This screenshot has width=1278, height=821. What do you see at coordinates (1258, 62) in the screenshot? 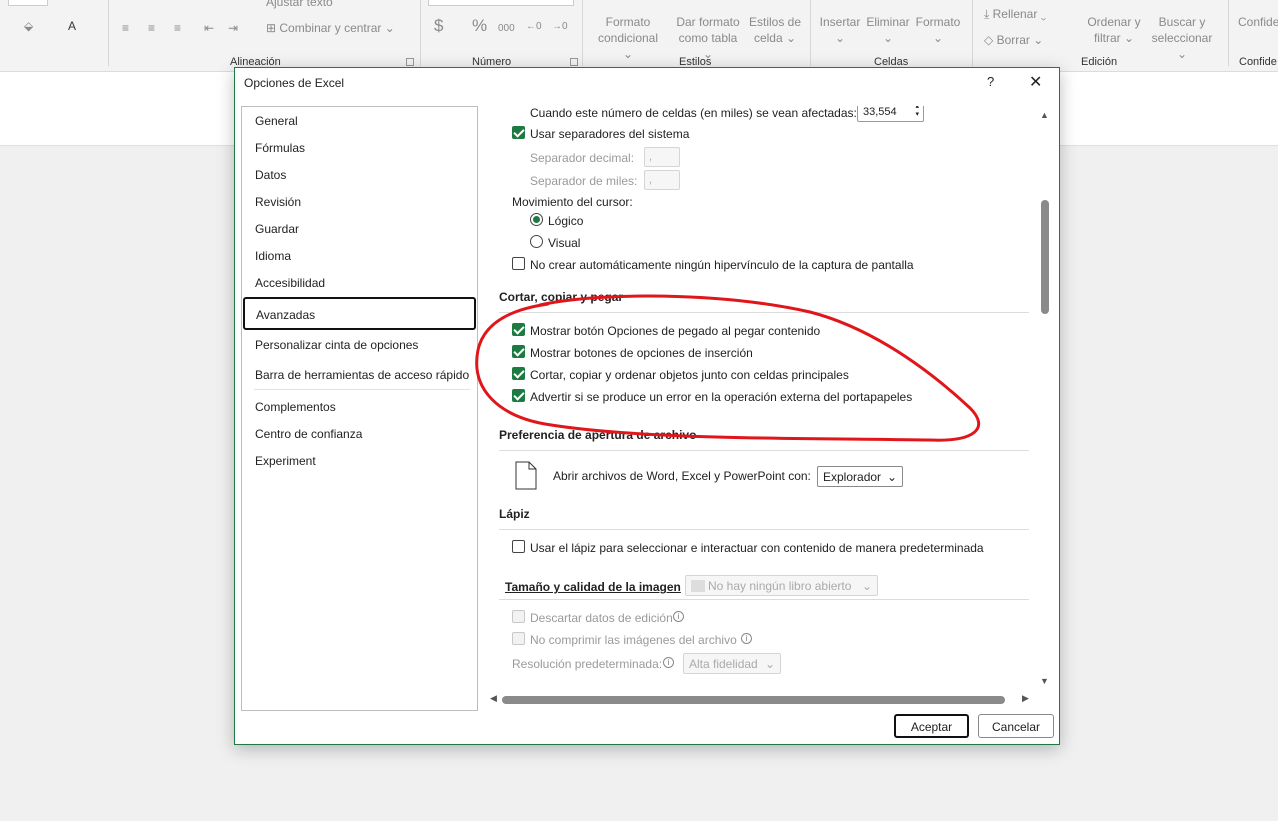
I see `group-label-confide: Confide` at bounding box center [1258, 62].